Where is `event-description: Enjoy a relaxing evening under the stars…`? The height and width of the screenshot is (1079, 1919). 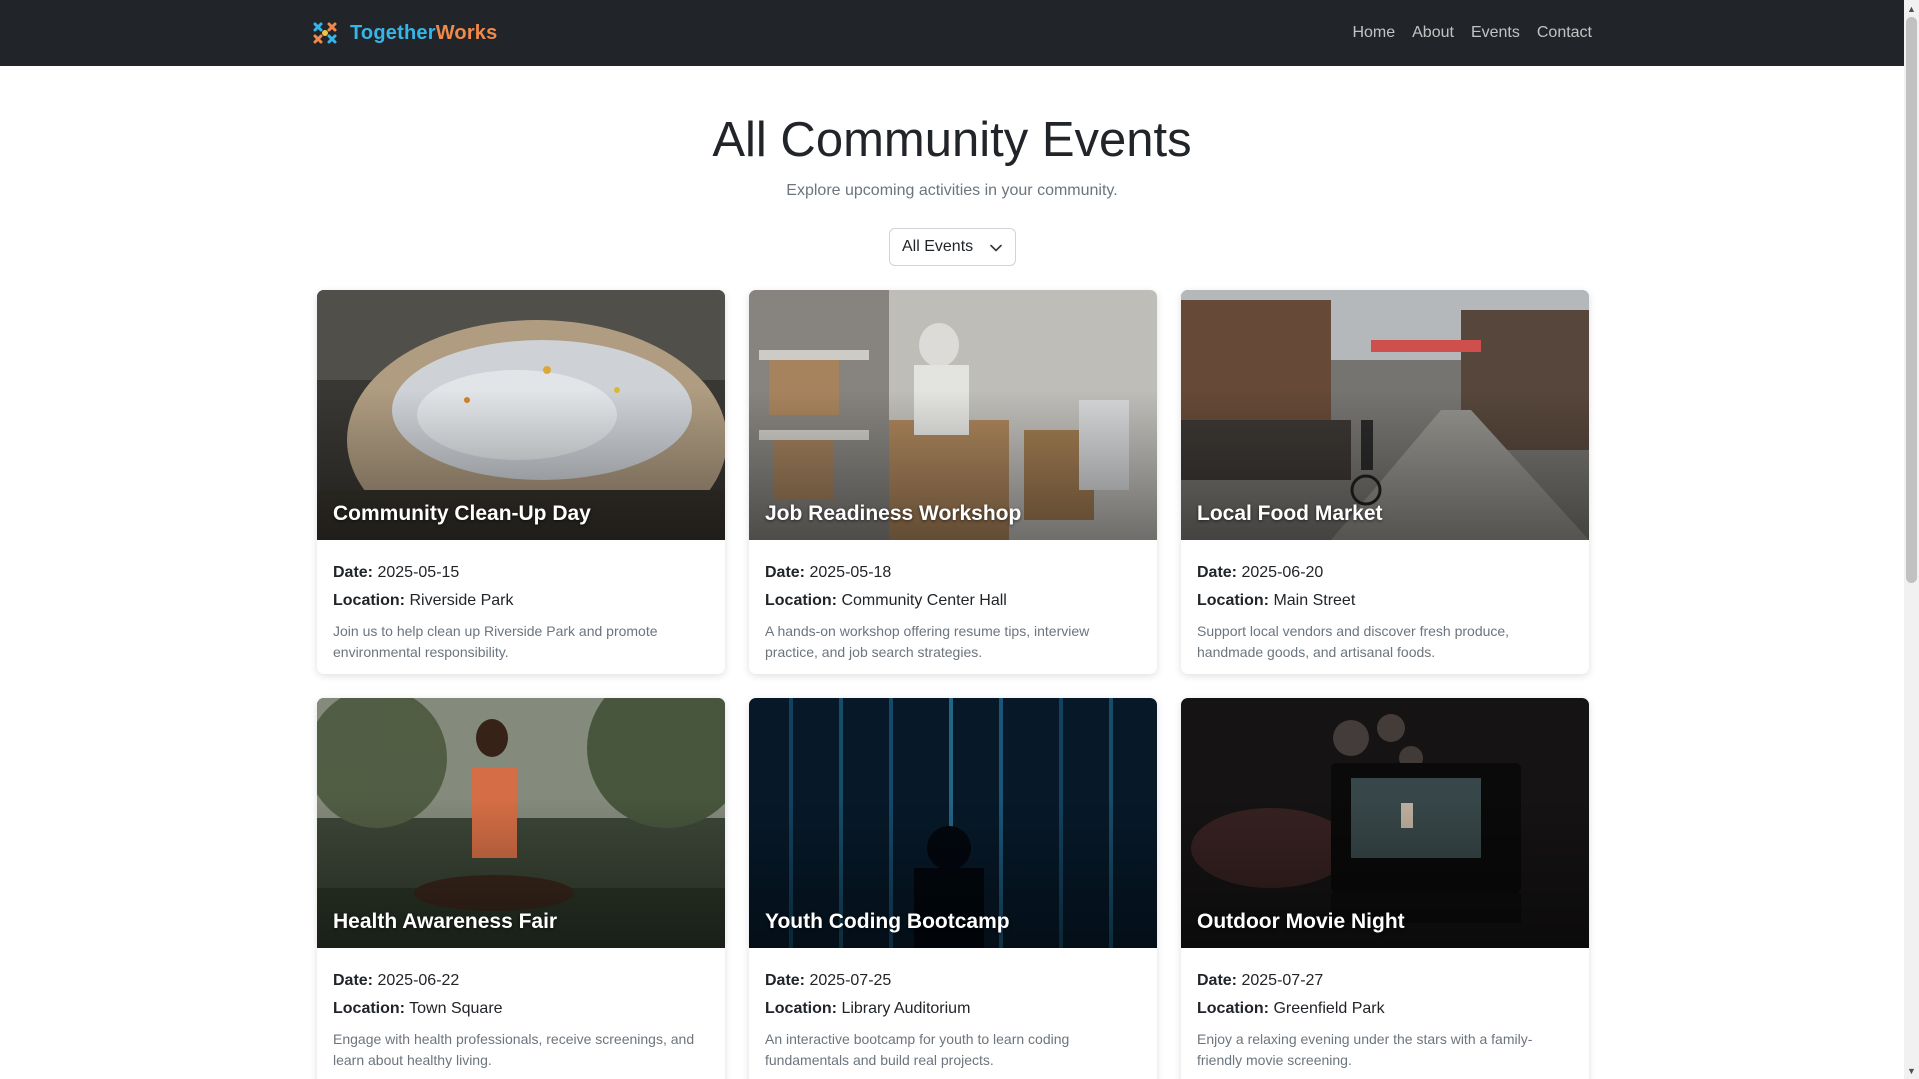
event-description: Enjoy a relaxing evening under the stars… is located at coordinates (1365, 1049).